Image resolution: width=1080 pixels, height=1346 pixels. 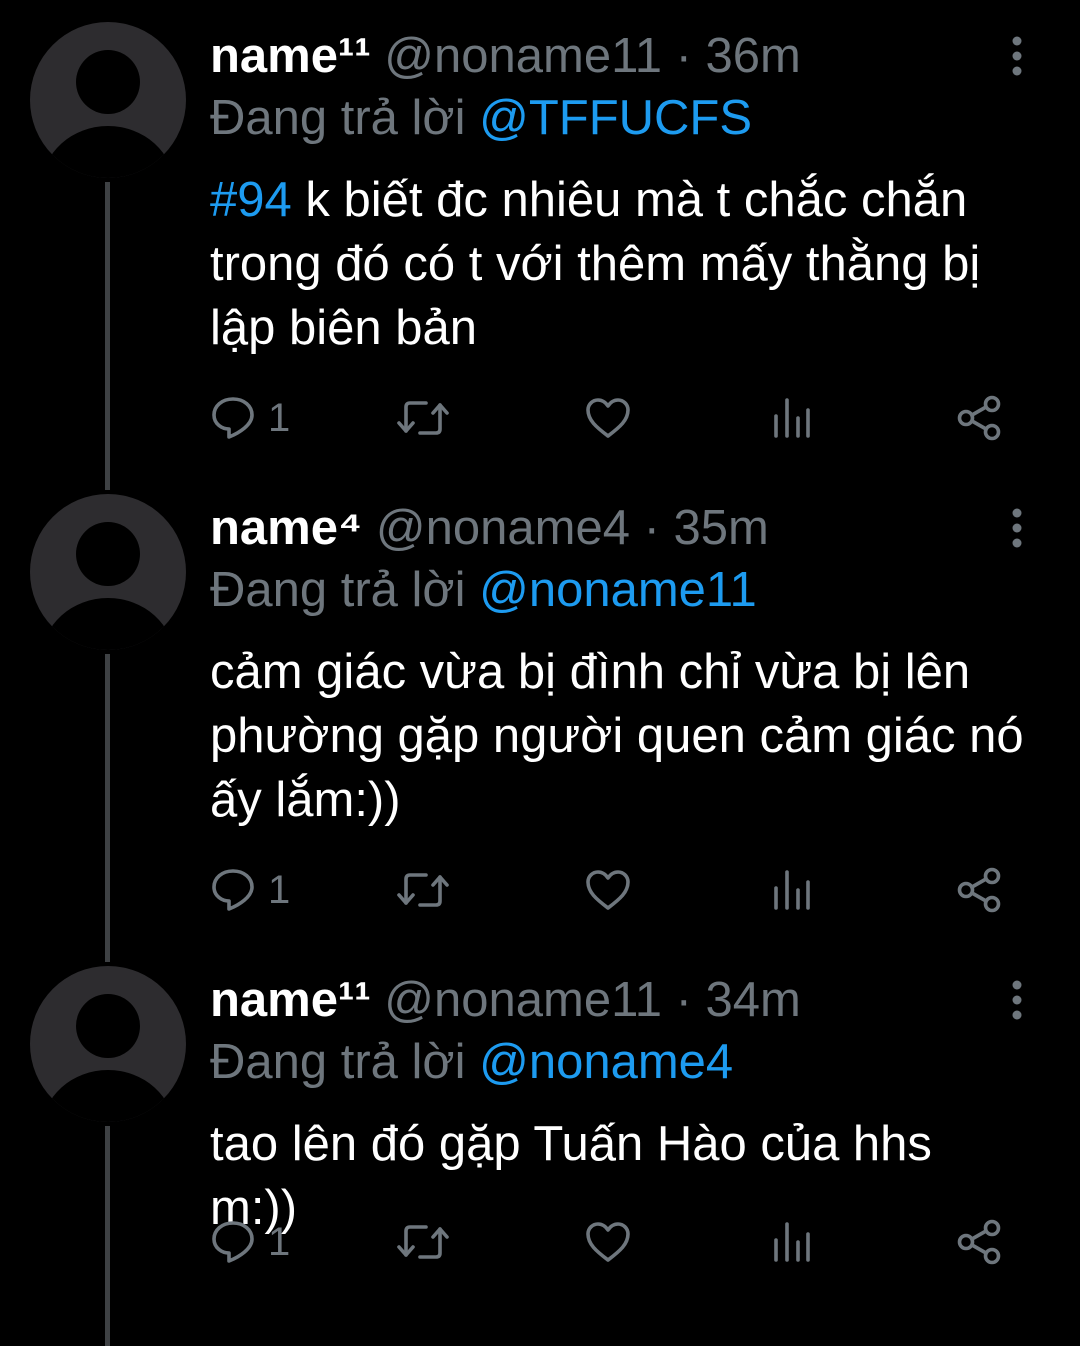 I want to click on tweet-header: name¹¹ @noname11 · 36m, so click(x=505, y=56).